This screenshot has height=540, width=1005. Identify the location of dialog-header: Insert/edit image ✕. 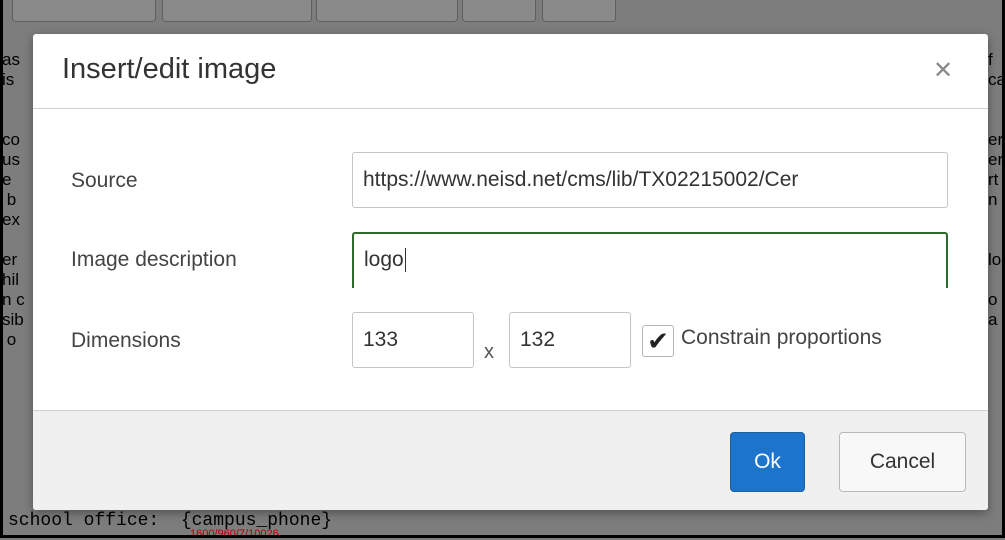
(510, 71).